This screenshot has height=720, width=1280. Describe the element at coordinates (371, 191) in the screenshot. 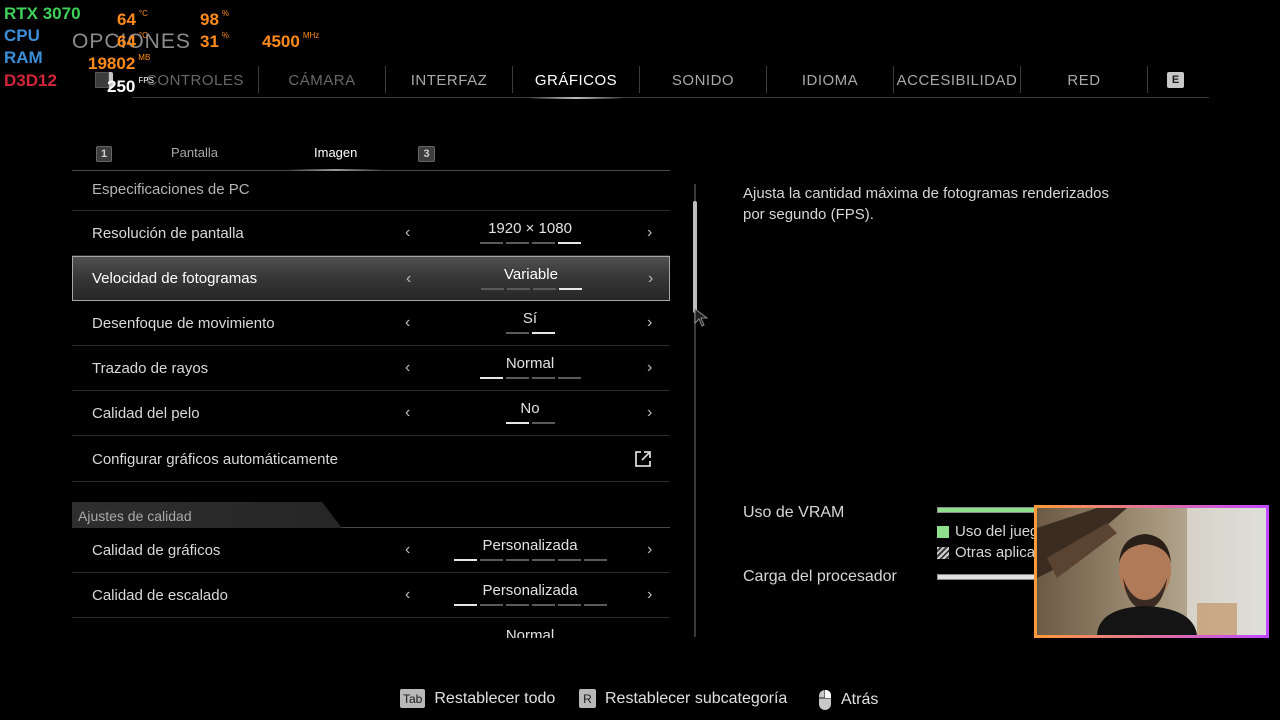

I see `setting-row-pc-specs: Especificaciones de PC` at that location.